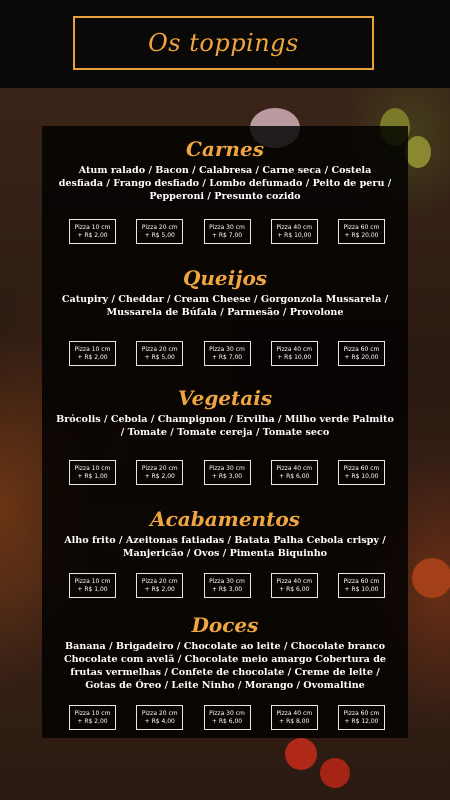 This screenshot has height=800, width=450. Describe the element at coordinates (431, 578) in the screenshot. I see `pepperoni-decoration` at that location.